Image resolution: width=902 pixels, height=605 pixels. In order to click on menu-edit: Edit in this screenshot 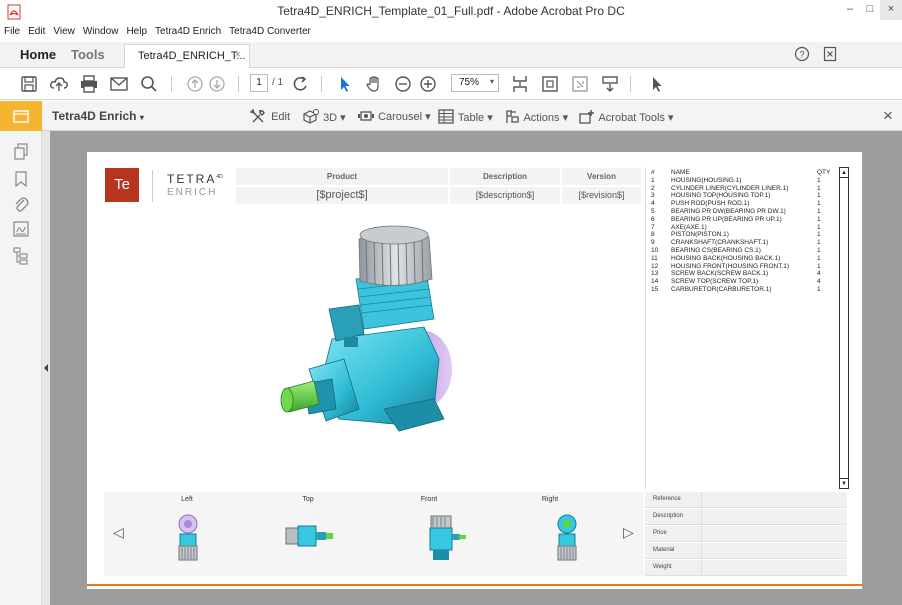, I will do `click(36, 30)`.